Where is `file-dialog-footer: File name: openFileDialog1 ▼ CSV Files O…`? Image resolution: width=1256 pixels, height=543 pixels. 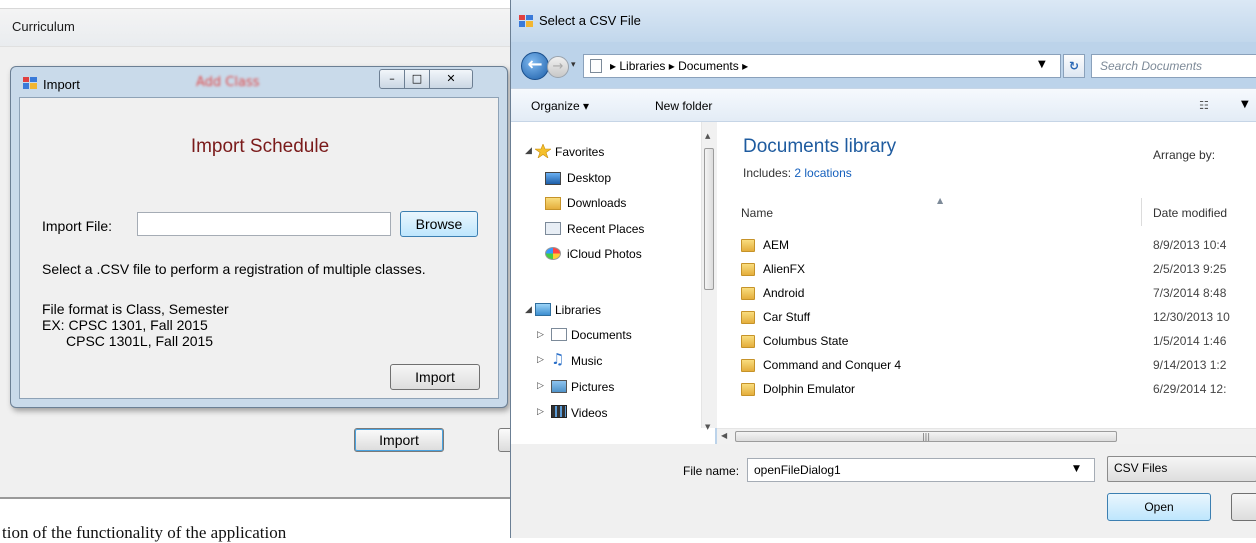 file-dialog-footer: File name: openFileDialog1 ▼ CSV Files O… is located at coordinates (883, 491).